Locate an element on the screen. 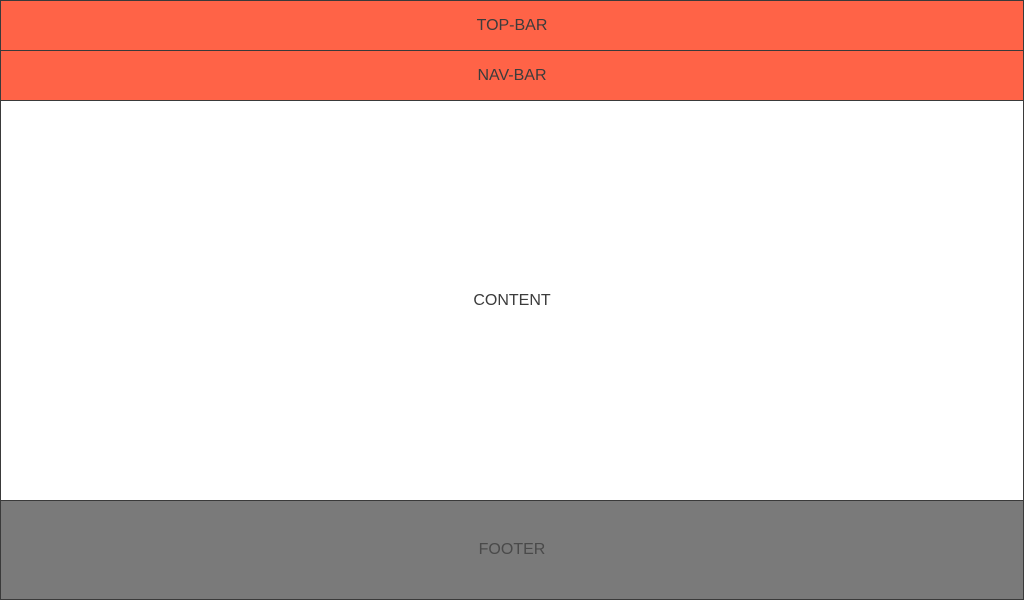 The height and width of the screenshot is (600, 1024). top-bar: TOP-BAR is located at coordinates (512, 25).